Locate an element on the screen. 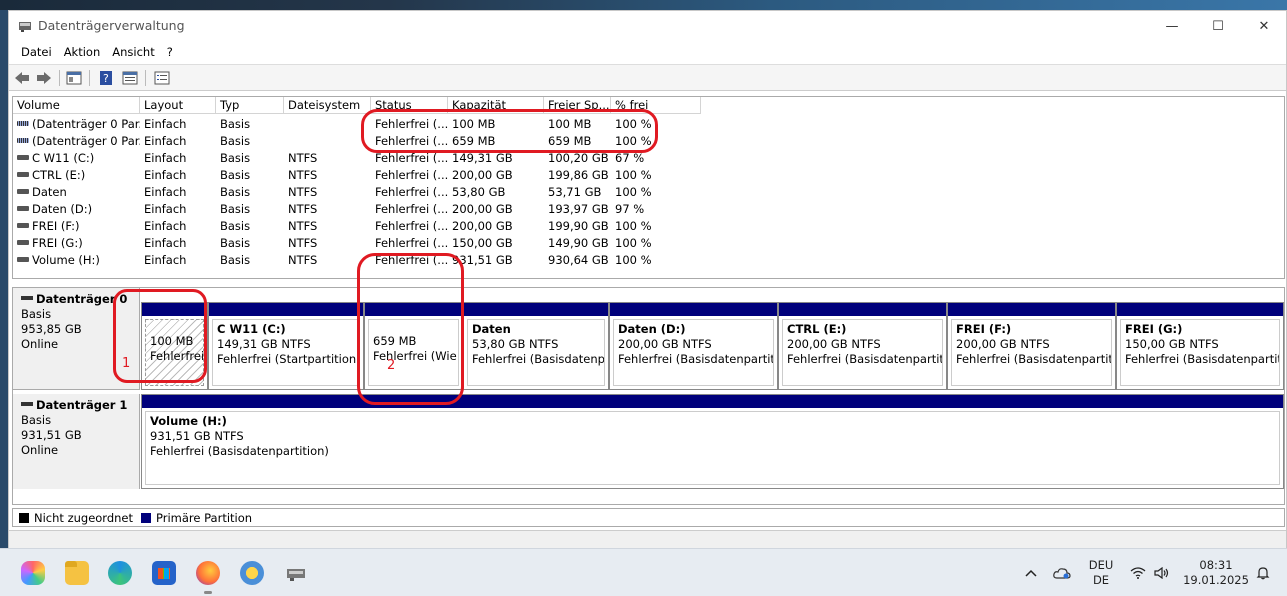 Image resolution: width=1287 pixels, height=596 pixels. copilot-icon is located at coordinates (33, 573).